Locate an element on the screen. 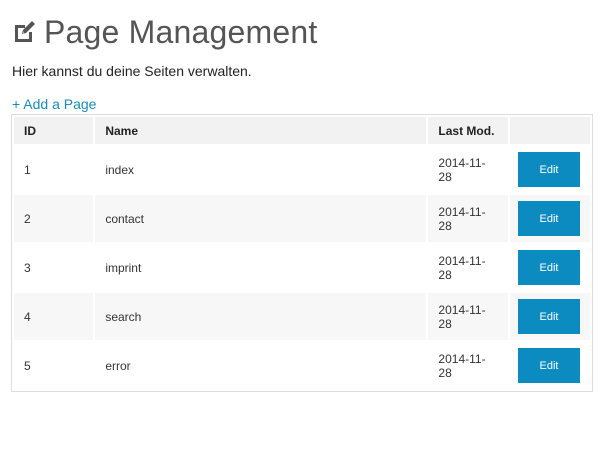 The height and width of the screenshot is (450, 600). table-row: 2 contact 2014-11-28 Edit is located at coordinates (302, 218).